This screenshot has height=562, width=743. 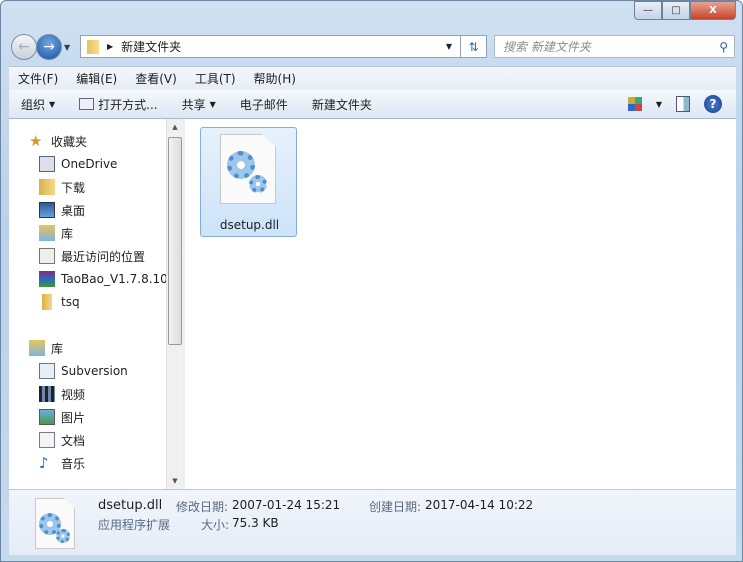 I want to click on nav-taobao: TaoBao_V1.7.8.10_, so click(x=102, y=279).